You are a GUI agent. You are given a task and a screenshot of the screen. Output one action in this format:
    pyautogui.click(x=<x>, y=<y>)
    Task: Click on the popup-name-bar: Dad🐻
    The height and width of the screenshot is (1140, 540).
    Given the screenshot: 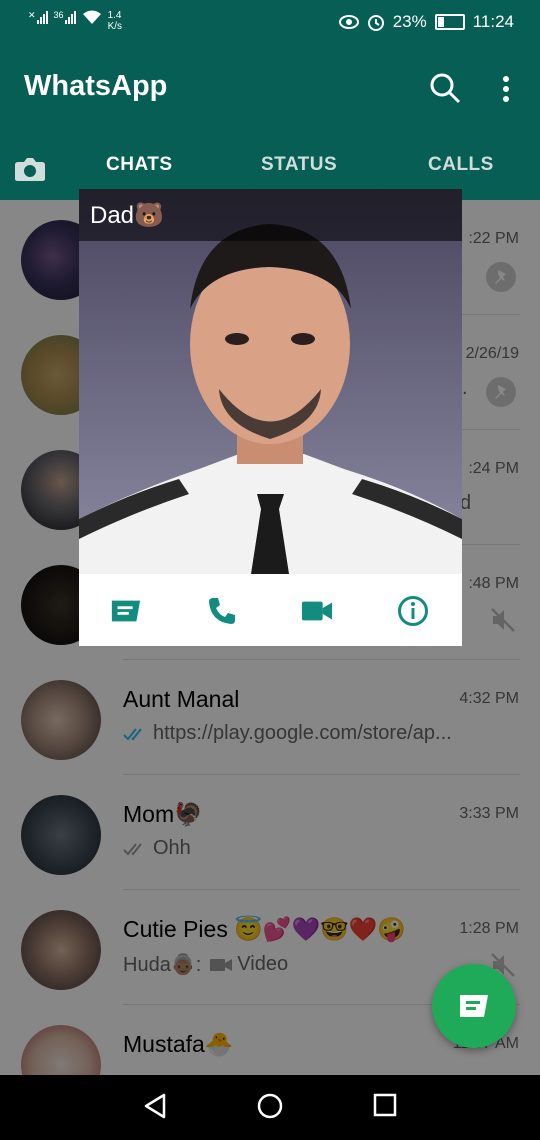 What is the action you would take?
    pyautogui.click(x=270, y=215)
    